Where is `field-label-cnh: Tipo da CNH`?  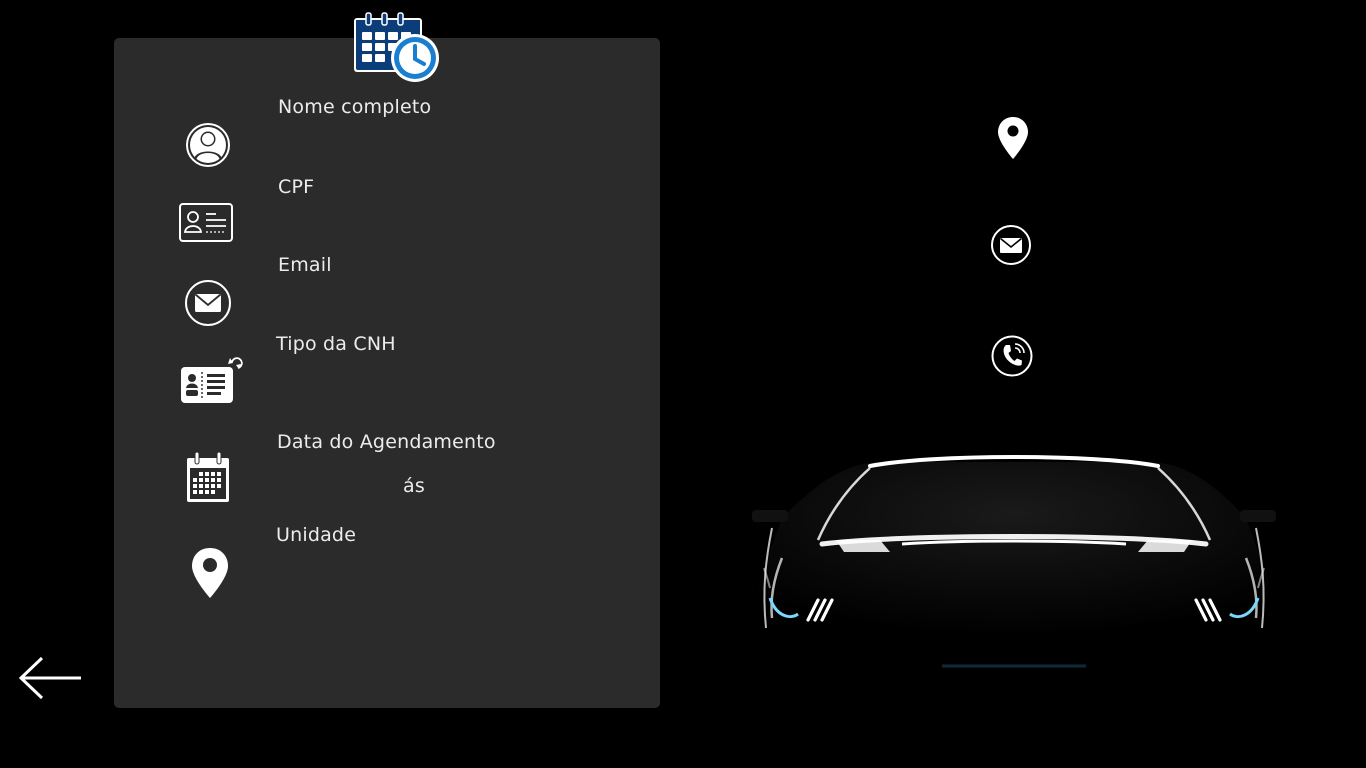
field-label-cnh: Tipo da CNH is located at coordinates (336, 344).